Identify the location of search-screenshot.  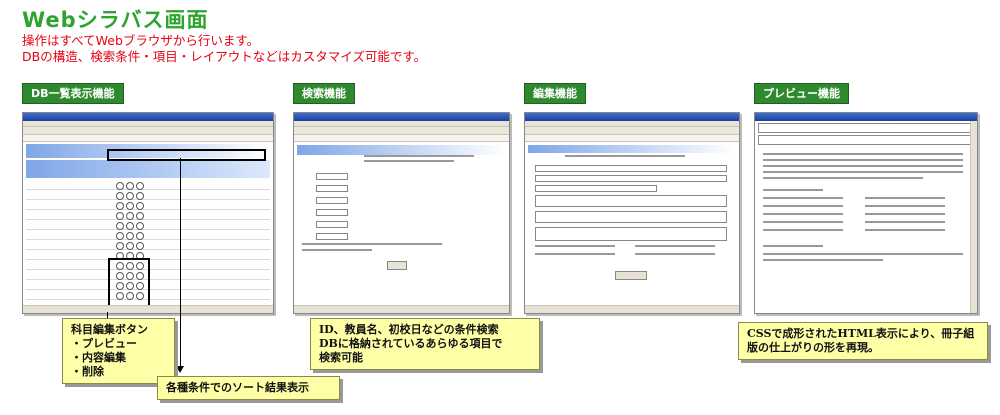
(401, 213).